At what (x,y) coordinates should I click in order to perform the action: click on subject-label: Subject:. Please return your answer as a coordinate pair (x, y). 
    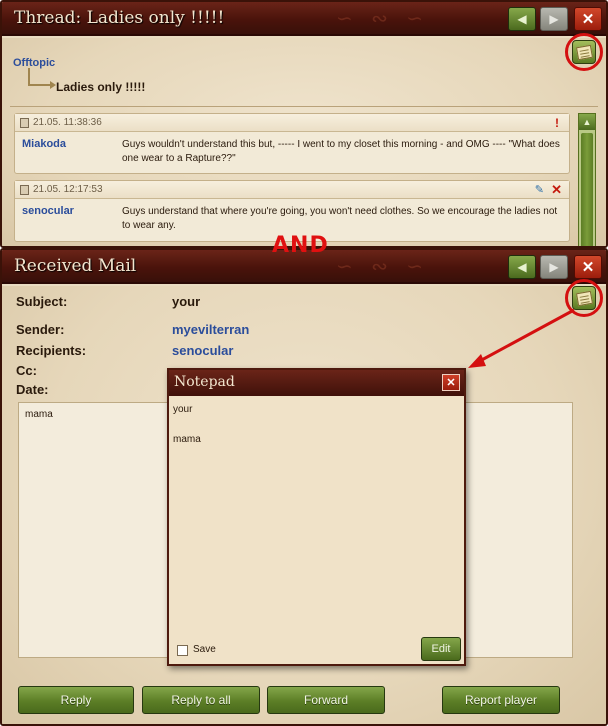
    Looking at the image, I should click on (42, 301).